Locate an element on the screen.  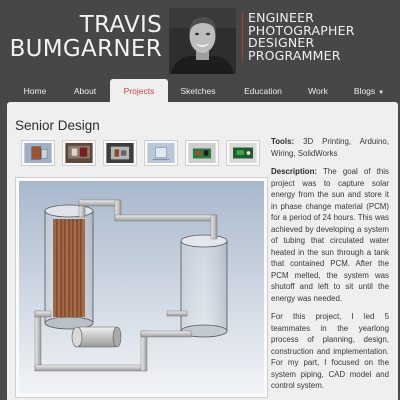
nav-education: Education is located at coordinates (263, 91).